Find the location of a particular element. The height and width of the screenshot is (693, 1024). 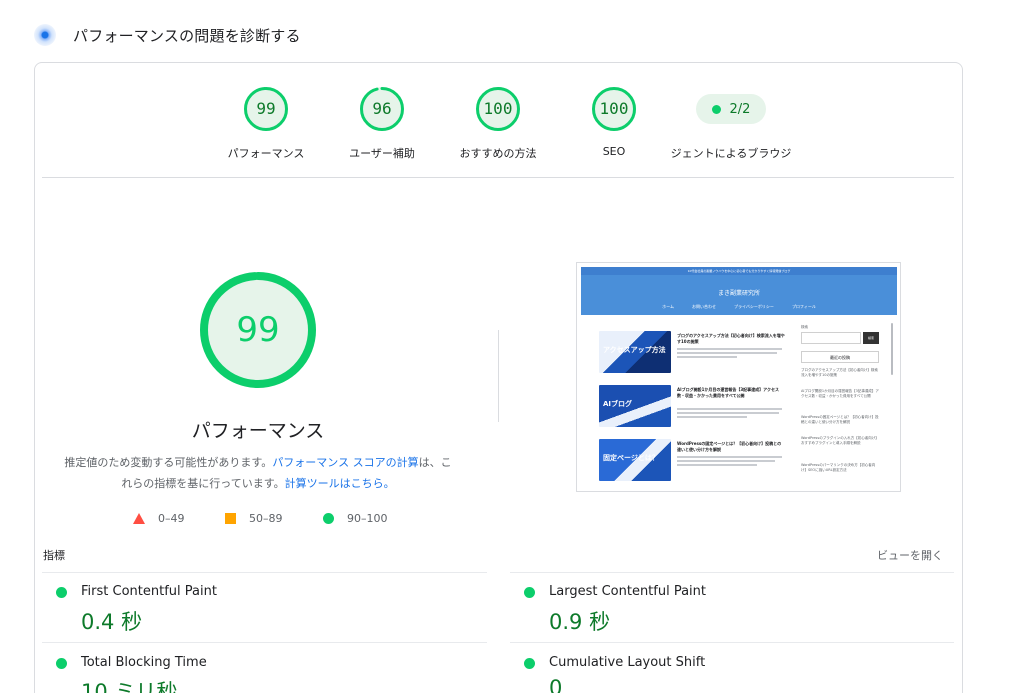

thumb-post-title: WordPressの固定ページとは？【初心者向け】投稿との違いと使い分け方を解説 is located at coordinates (729, 446).